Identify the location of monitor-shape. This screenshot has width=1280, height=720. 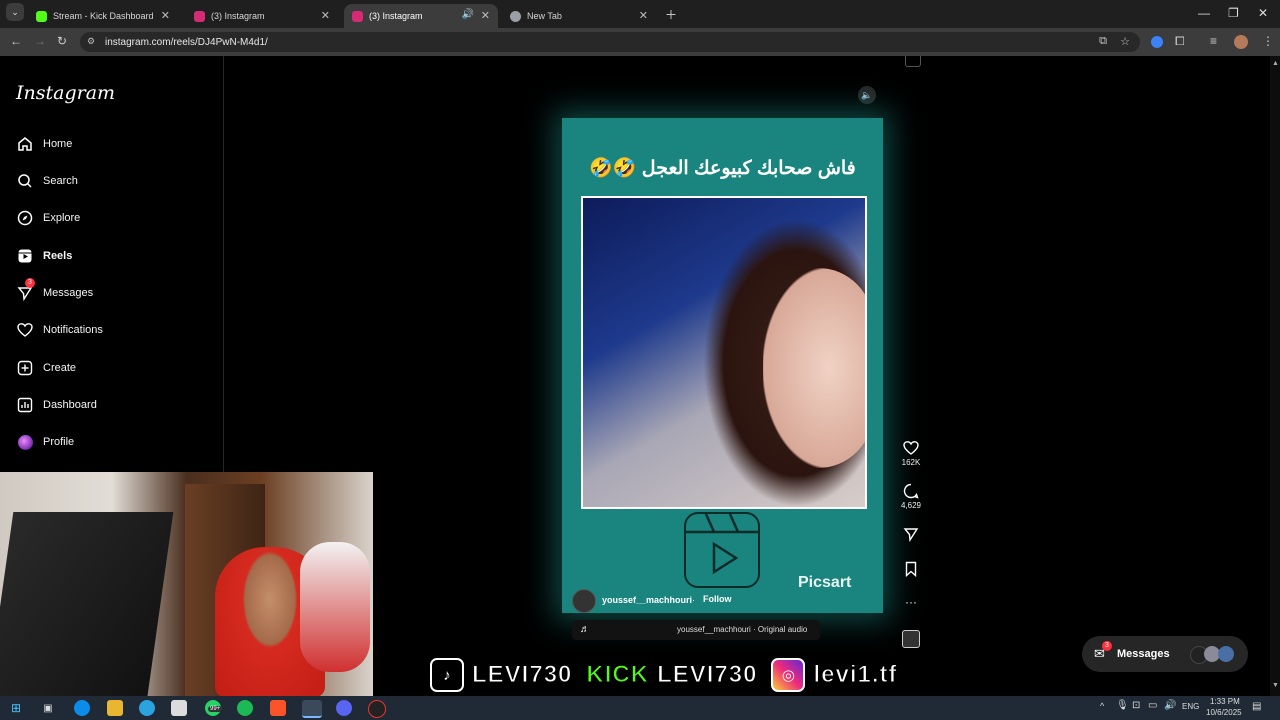
(87, 604).